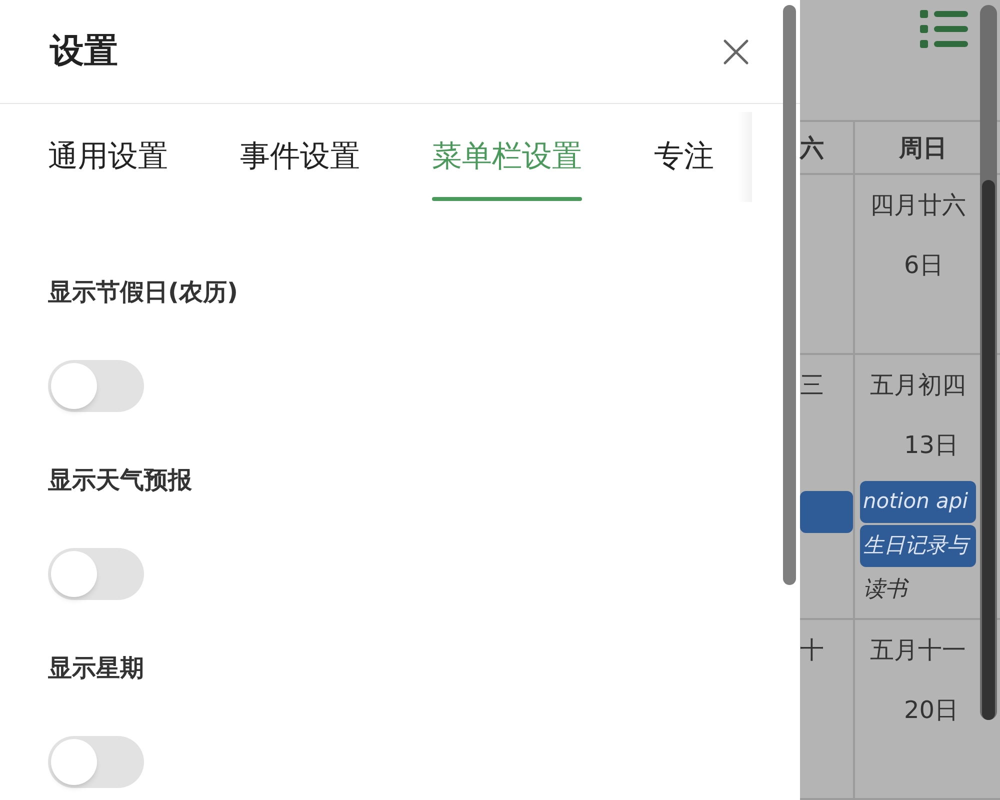  Describe the element at coordinates (812, 148) in the screenshot. I see `weekday-header: 六` at that location.